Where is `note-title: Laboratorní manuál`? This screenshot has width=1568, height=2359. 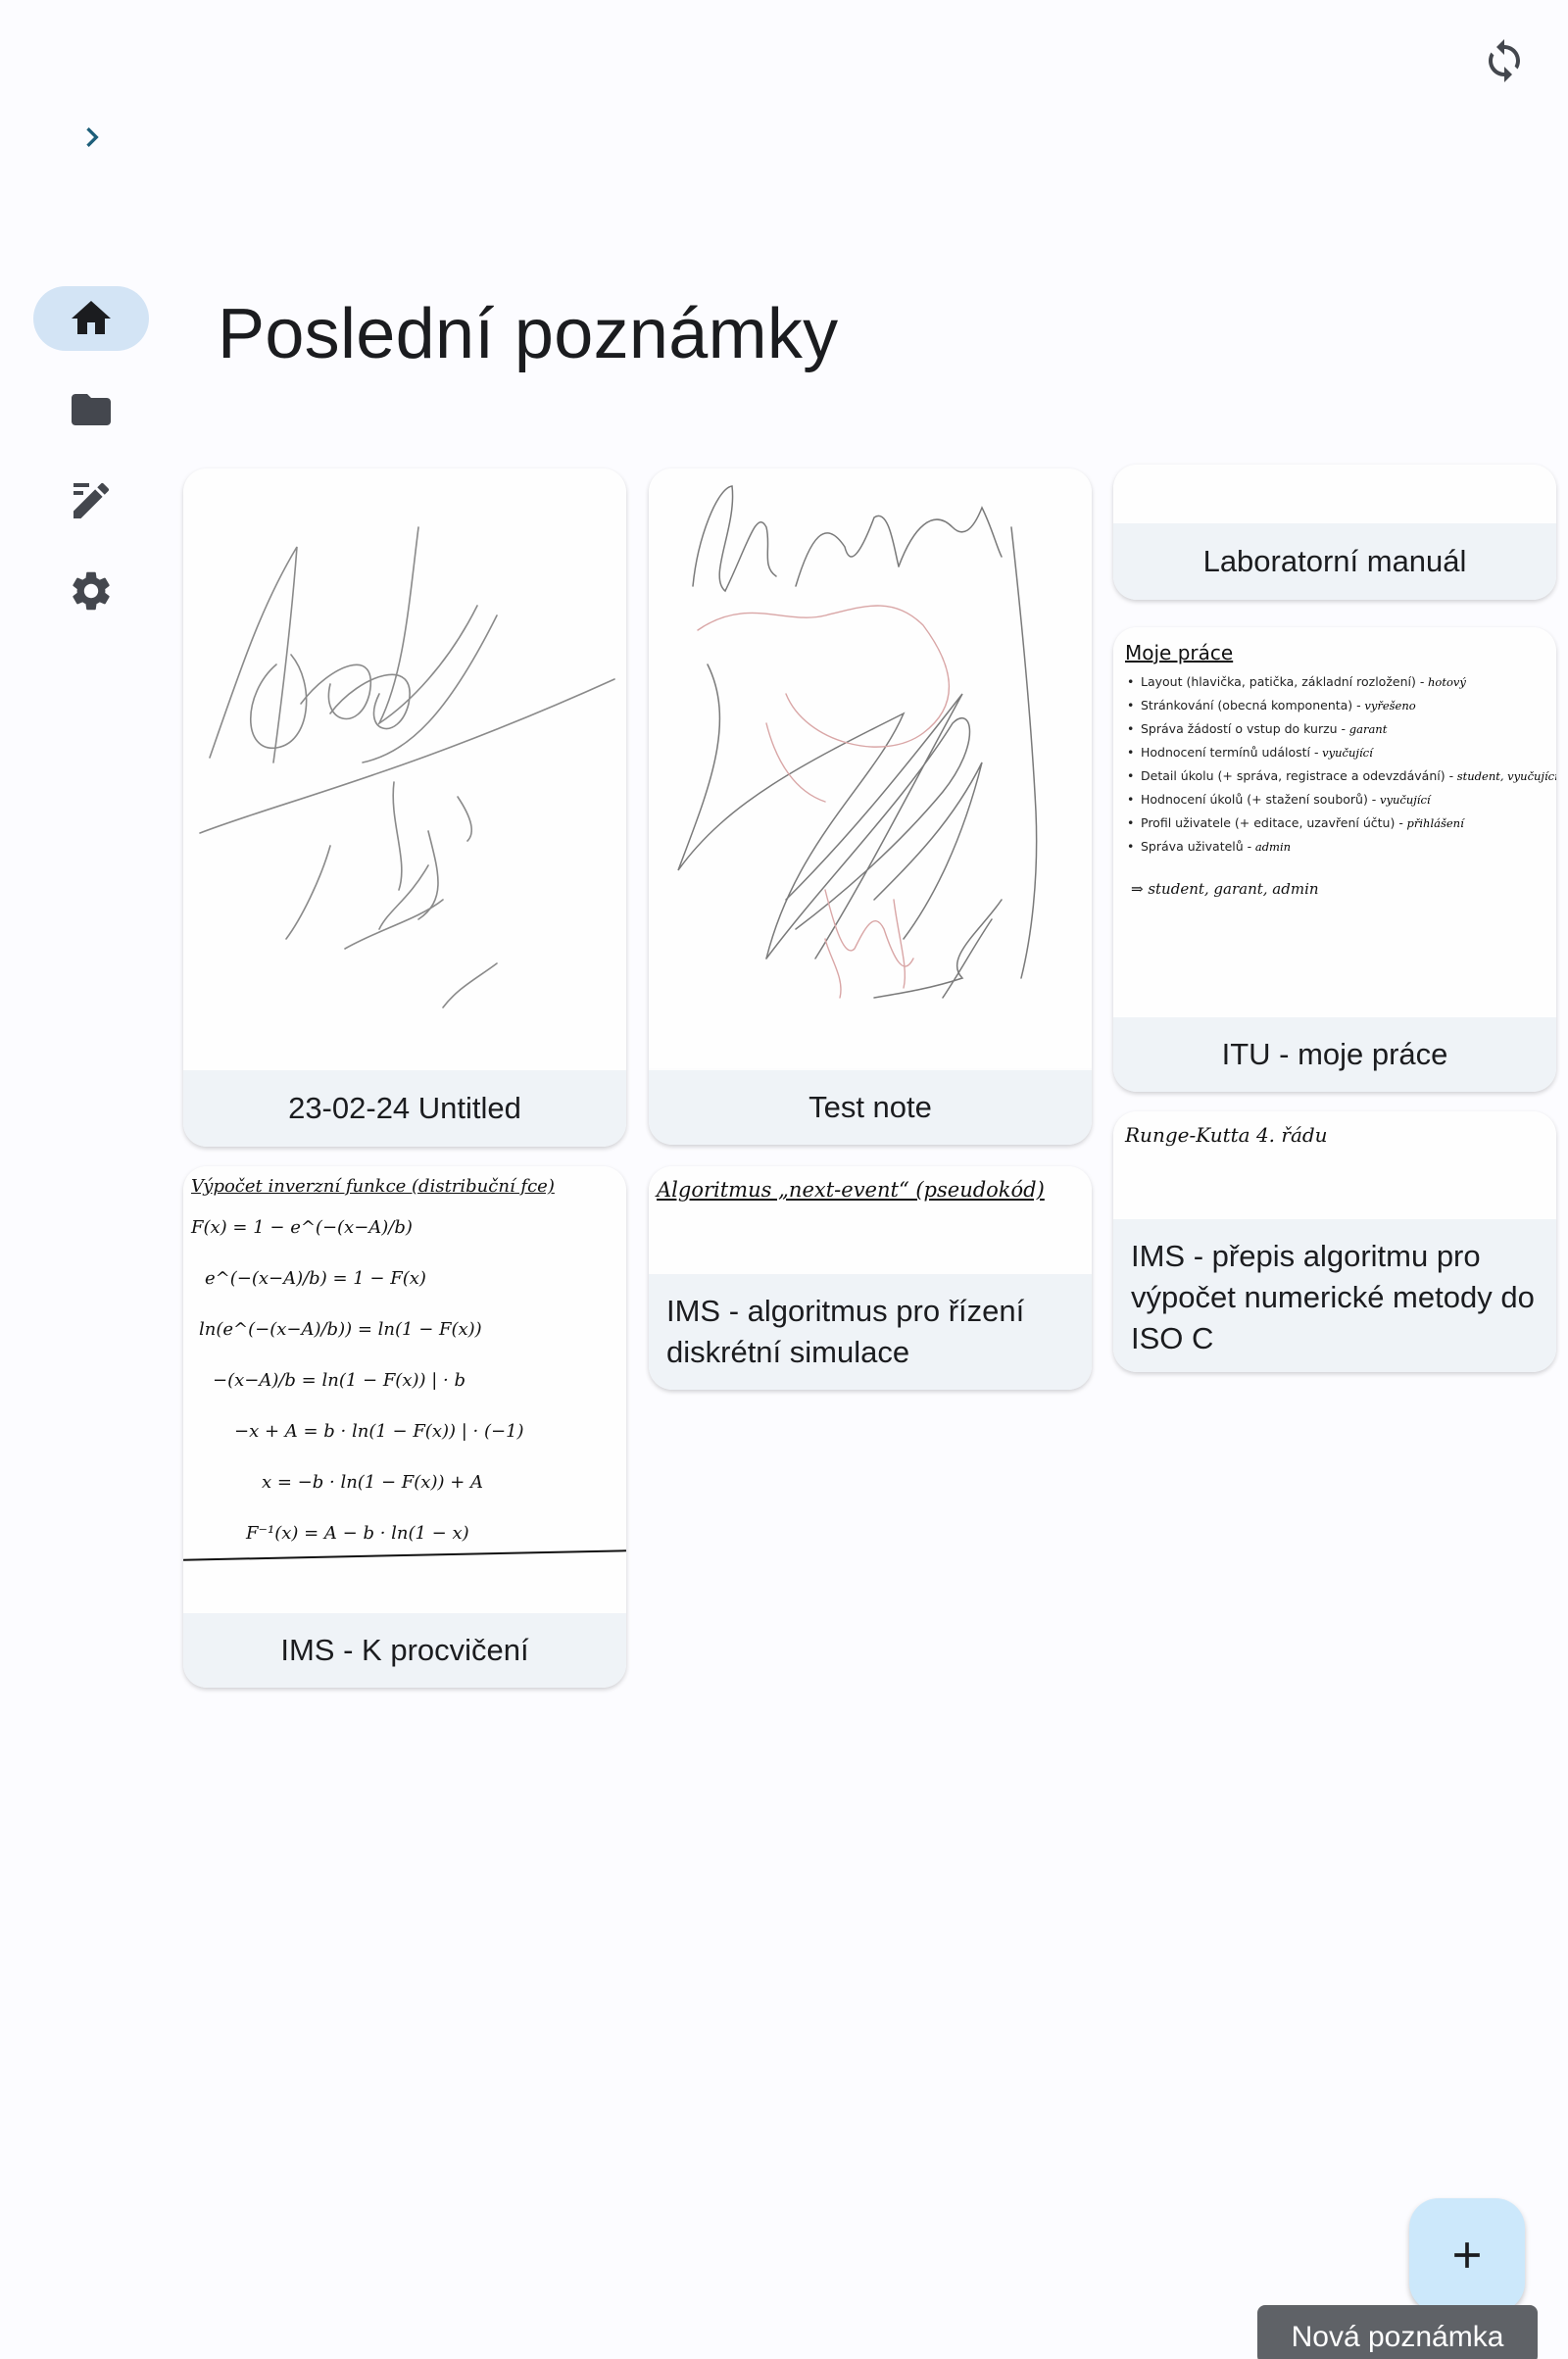
note-title: Laboratorní manuál is located at coordinates (1334, 561).